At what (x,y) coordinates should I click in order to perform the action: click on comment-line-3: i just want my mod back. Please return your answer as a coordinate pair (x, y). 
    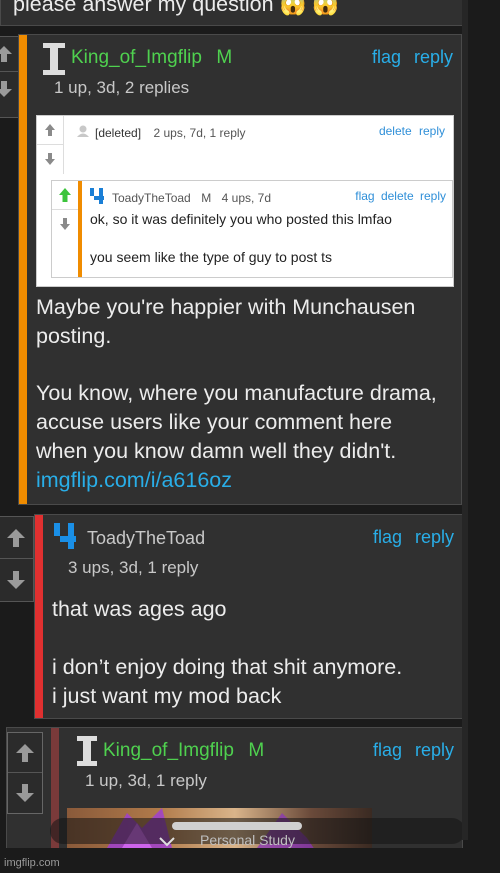
    Looking at the image, I should click on (167, 696).